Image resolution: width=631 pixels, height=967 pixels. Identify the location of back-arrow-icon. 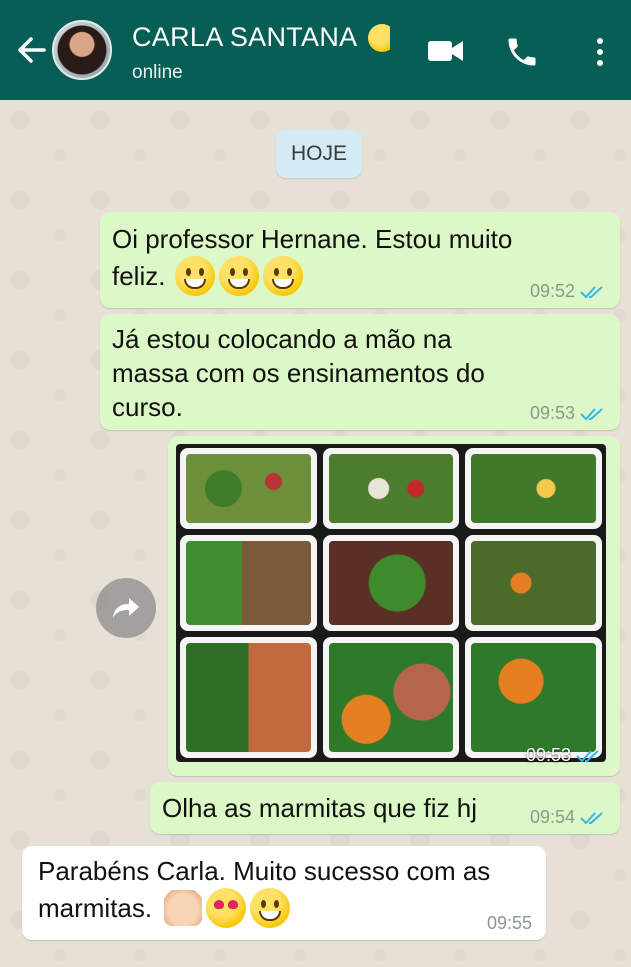
(30, 50).